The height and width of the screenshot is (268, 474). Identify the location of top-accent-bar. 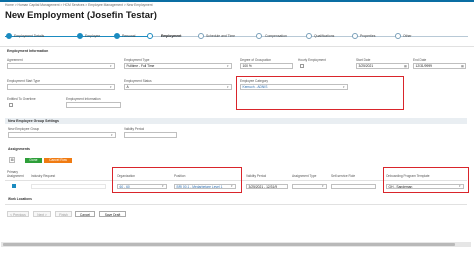
(237, 1).